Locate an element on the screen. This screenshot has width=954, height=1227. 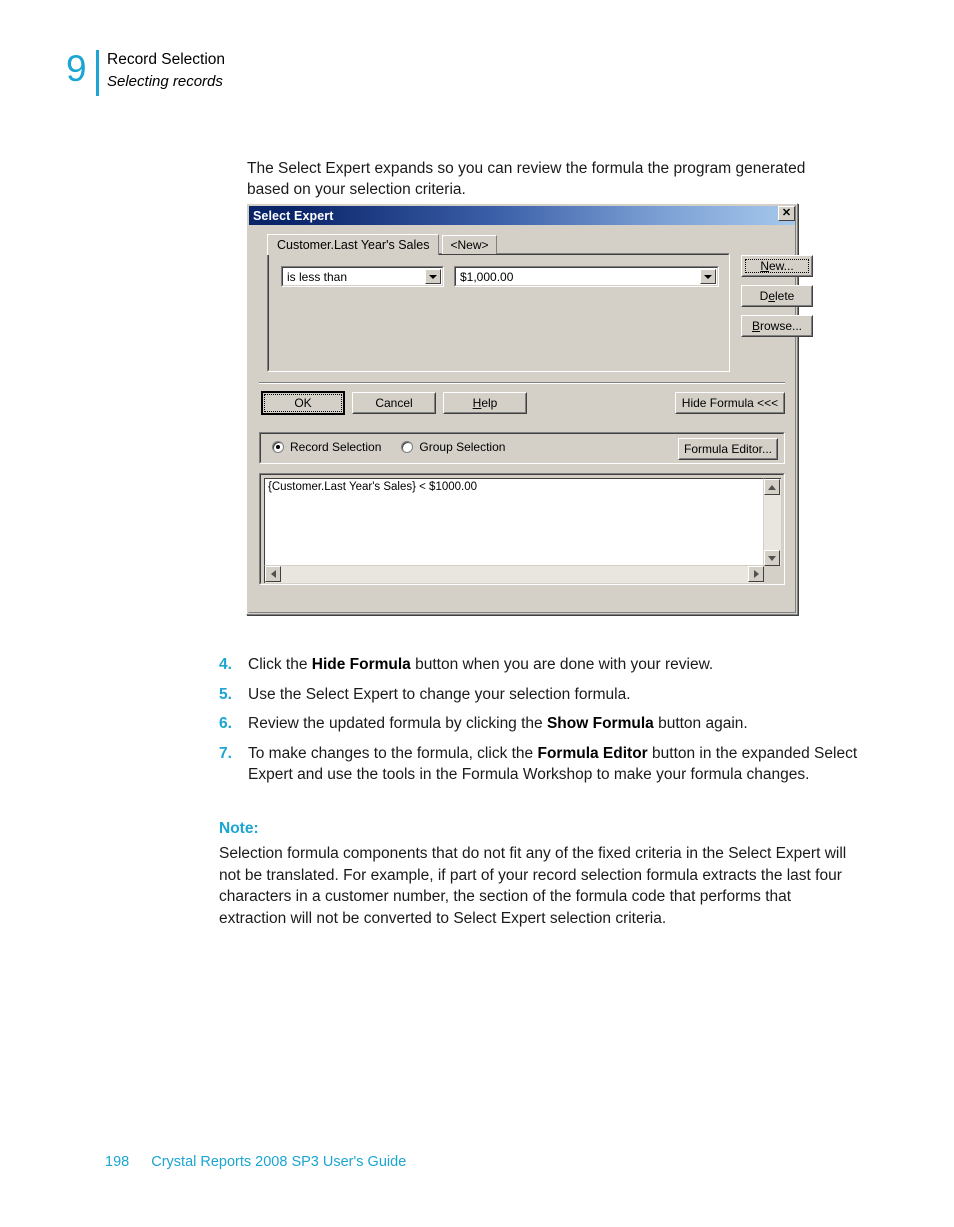
footer-guide-title: Crystal Reports 2008 SP3 User's Guide is located at coordinates (279, 1162).